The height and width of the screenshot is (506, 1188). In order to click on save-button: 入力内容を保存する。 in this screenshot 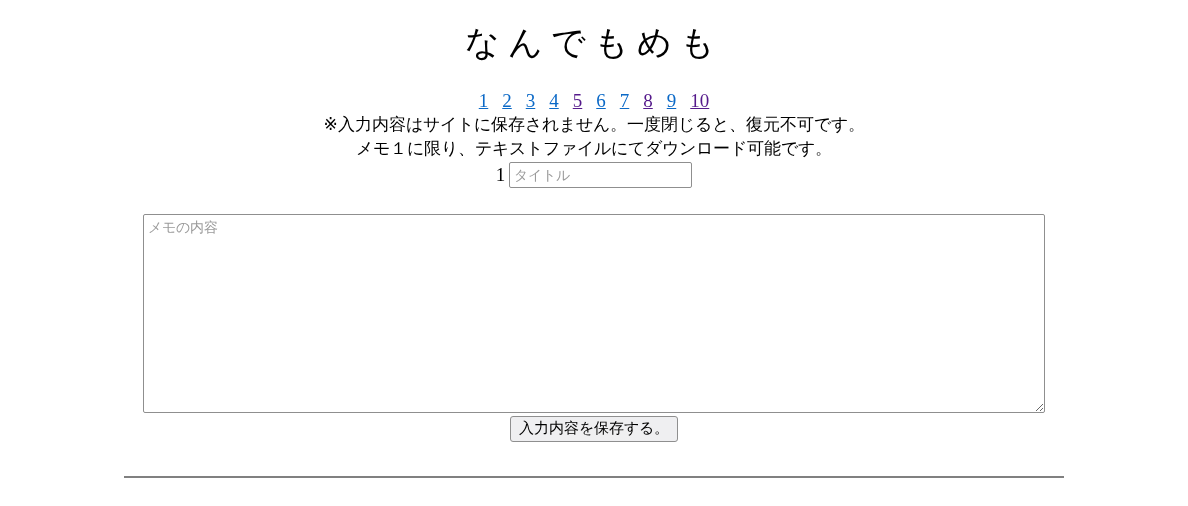, I will do `click(594, 428)`.